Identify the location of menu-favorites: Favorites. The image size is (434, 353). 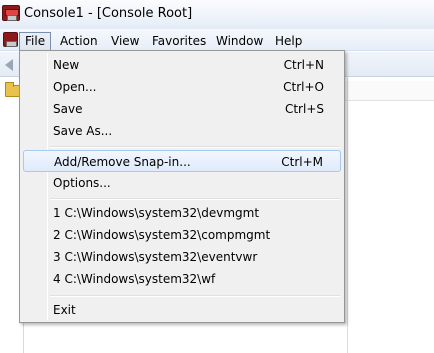
(179, 41).